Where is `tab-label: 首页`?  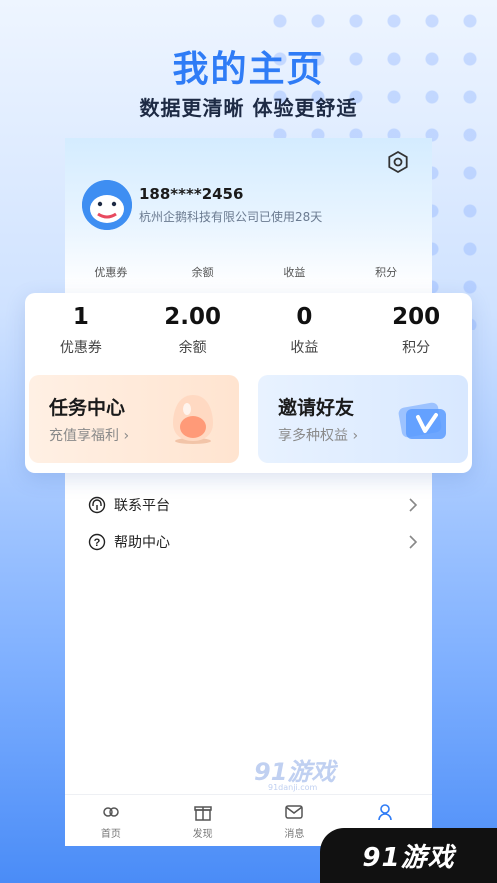
tab-label: 首页 is located at coordinates (110, 834).